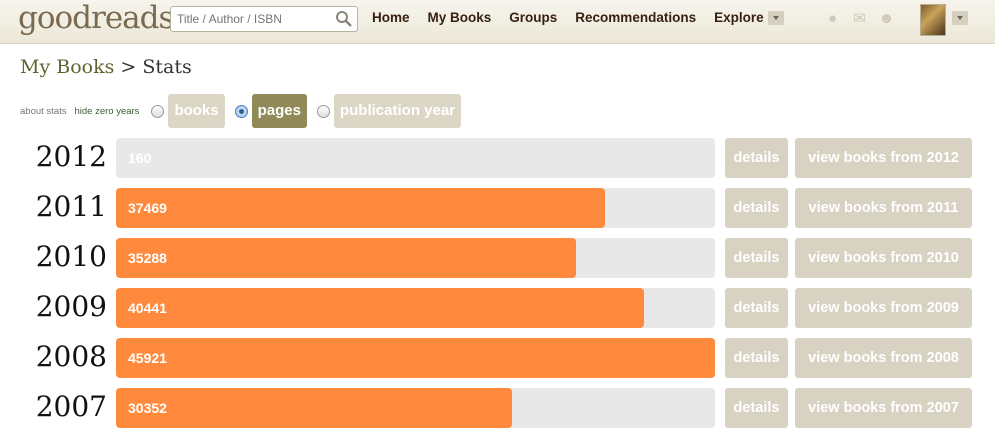 The width and height of the screenshot is (995, 438). I want to click on bar-track: 35288, so click(415, 258).